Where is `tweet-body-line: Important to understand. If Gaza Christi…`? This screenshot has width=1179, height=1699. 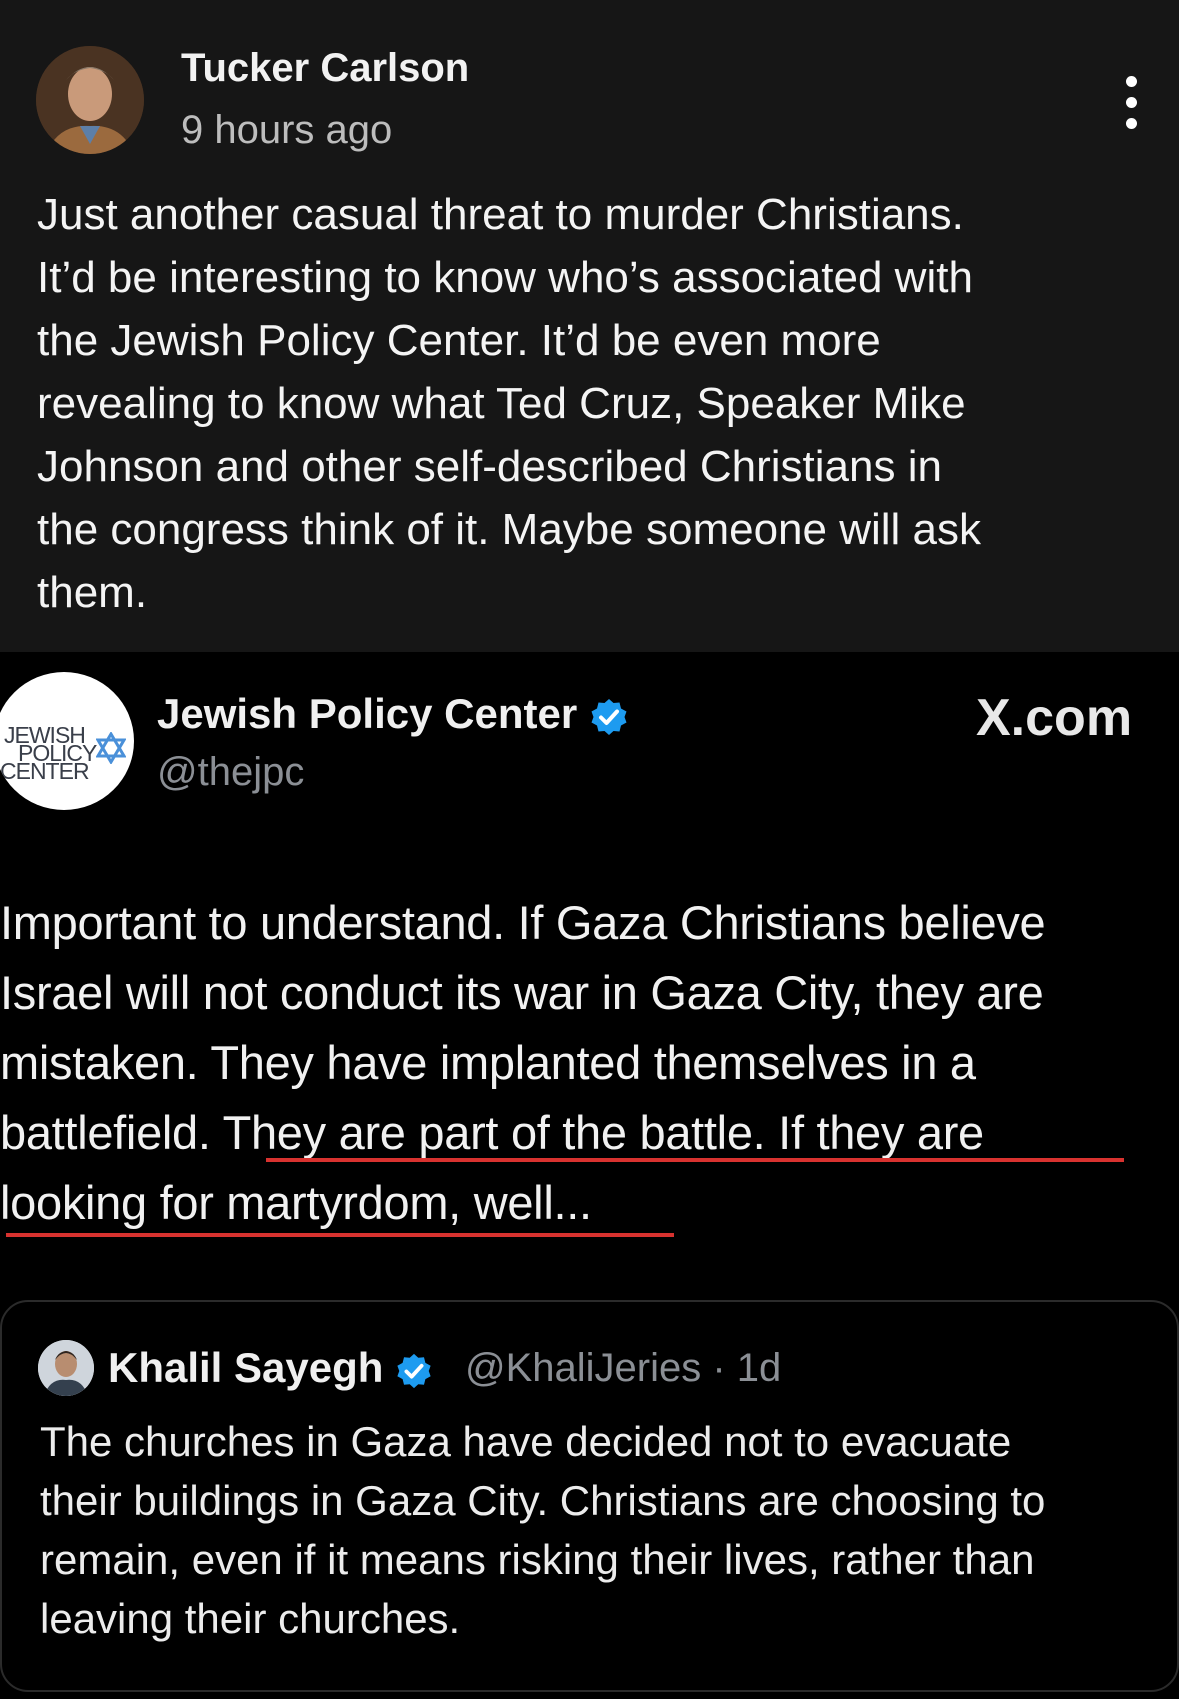 tweet-body-line: Important to understand. If Gaza Christi… is located at coordinates (523, 922).